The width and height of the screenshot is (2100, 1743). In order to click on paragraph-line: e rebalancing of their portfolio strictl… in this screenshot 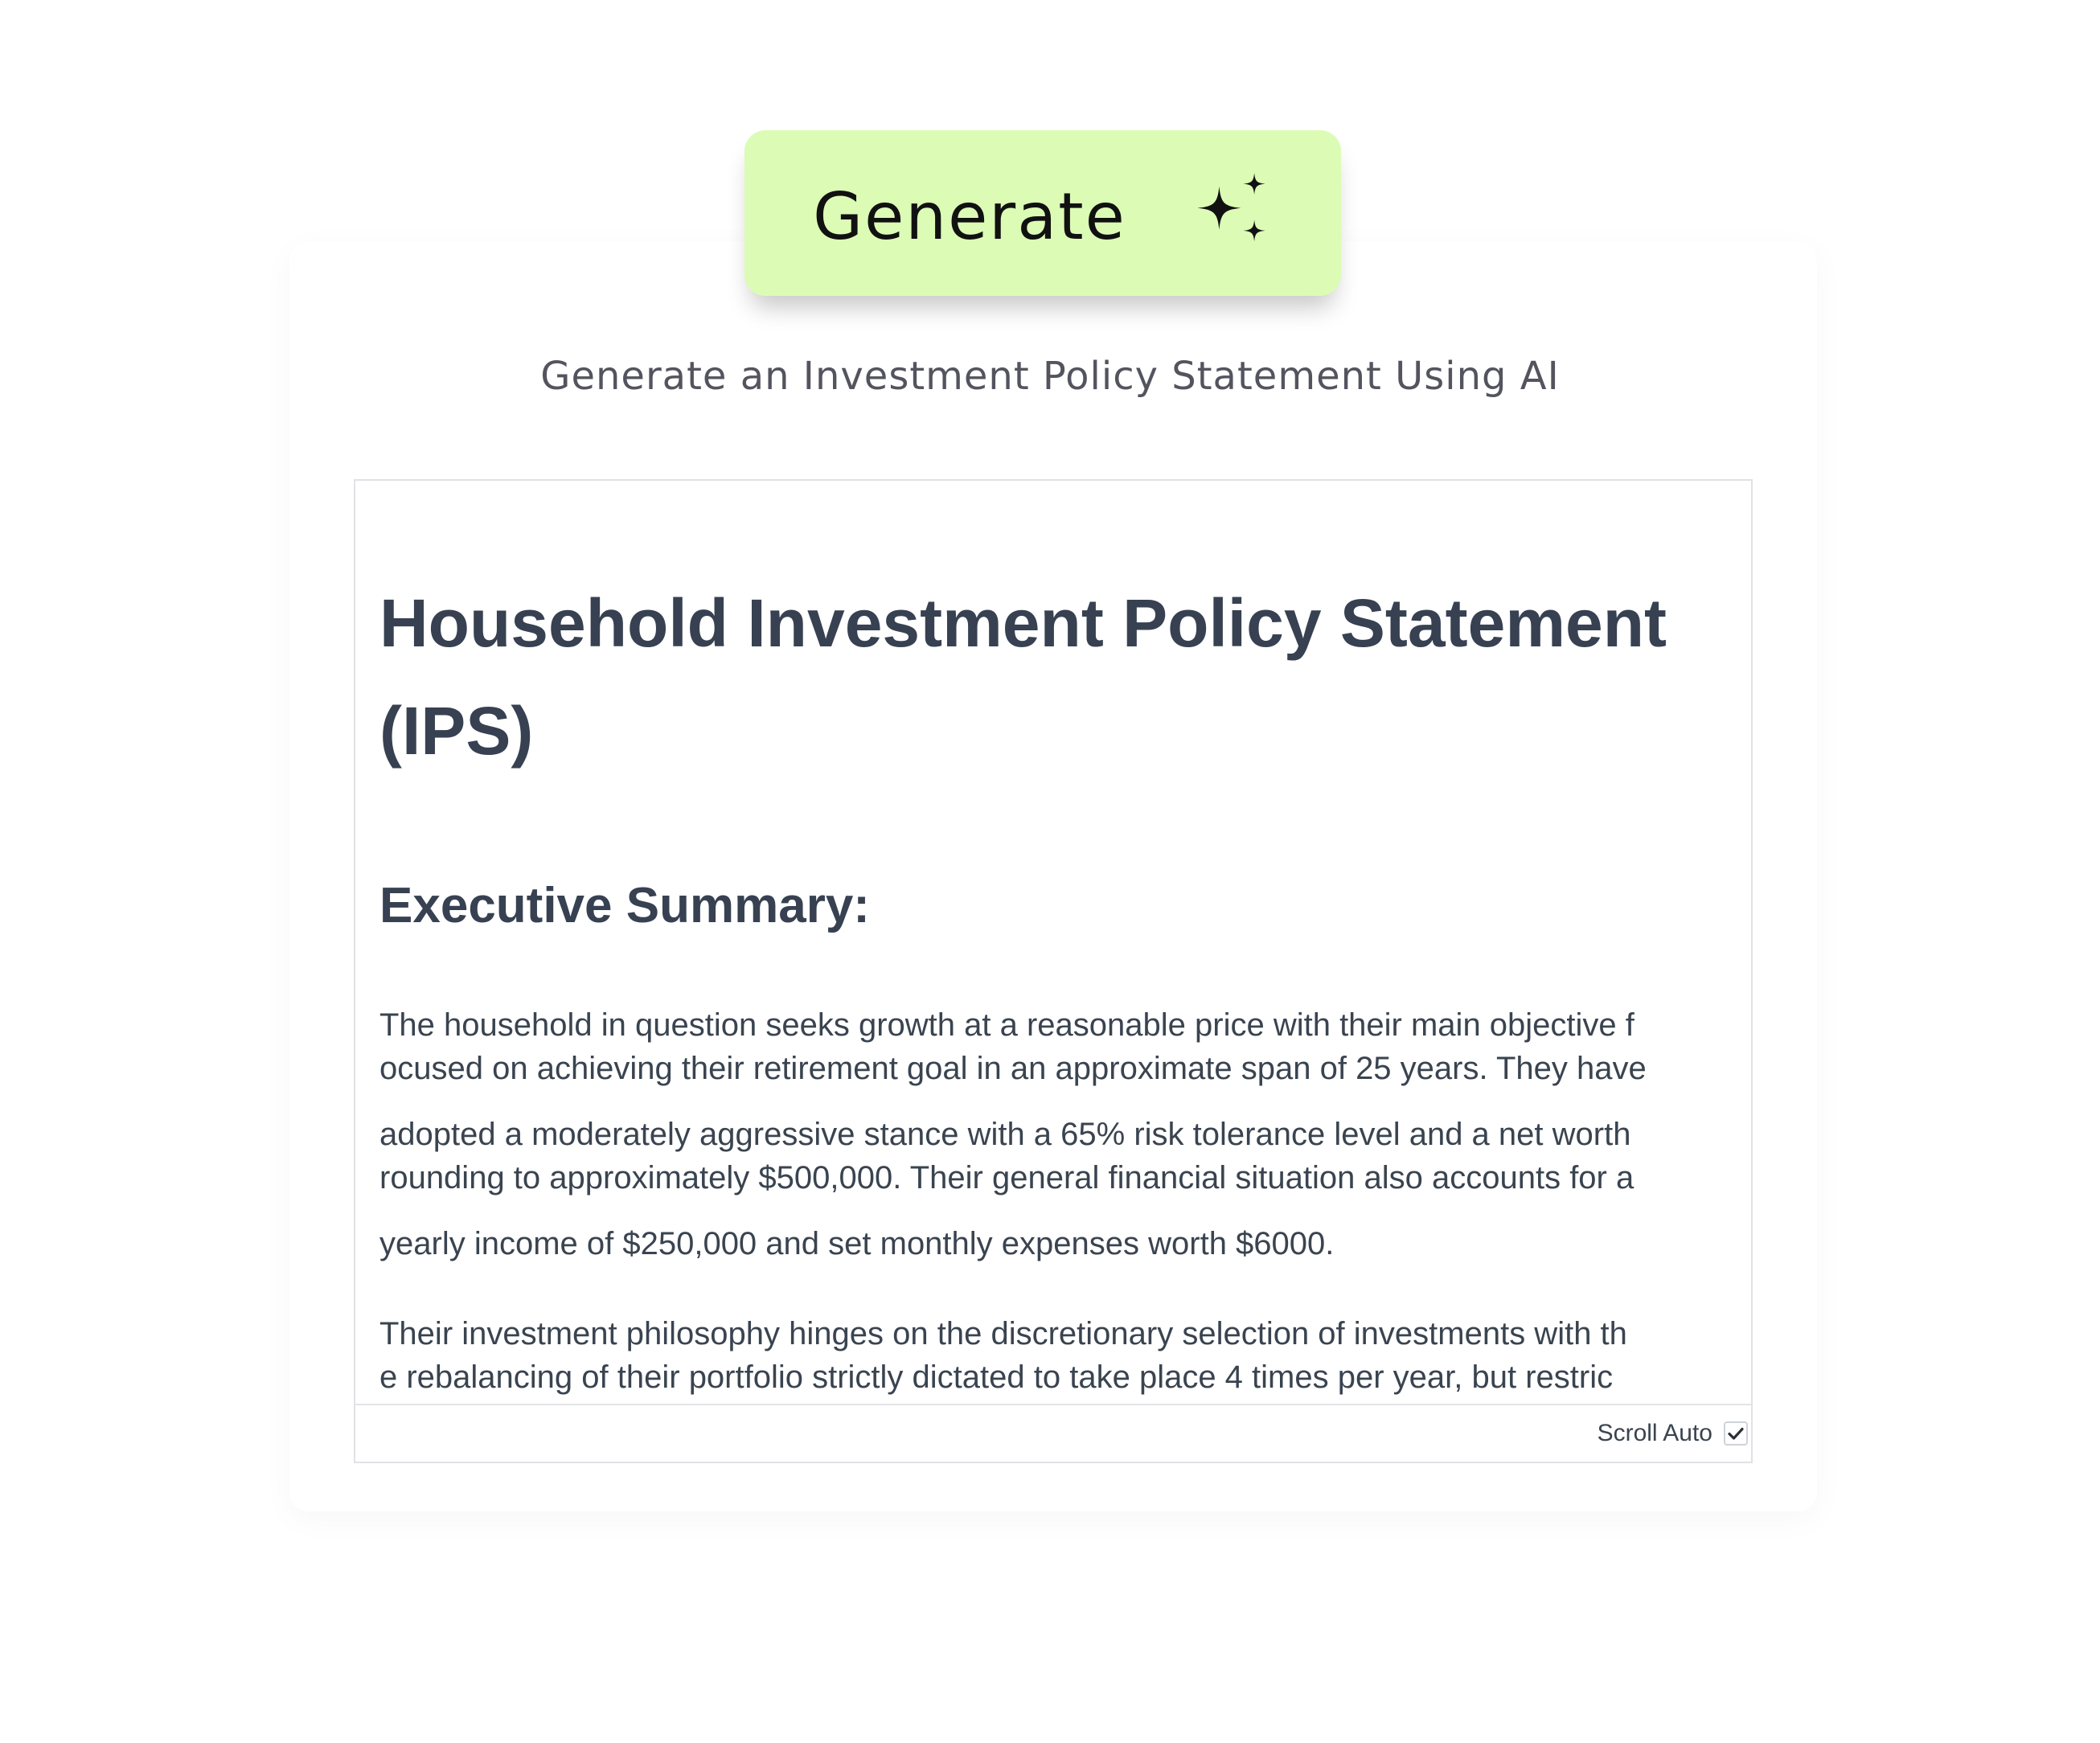, I will do `click(997, 1377)`.